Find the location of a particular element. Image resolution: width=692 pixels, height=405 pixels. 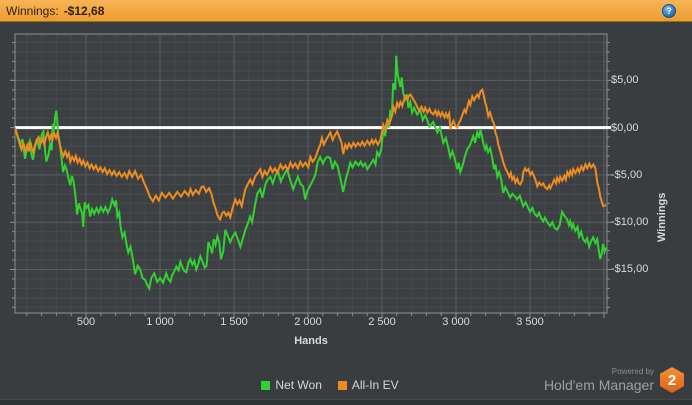

winnings-label: Winnings: is located at coordinates (32, 10).